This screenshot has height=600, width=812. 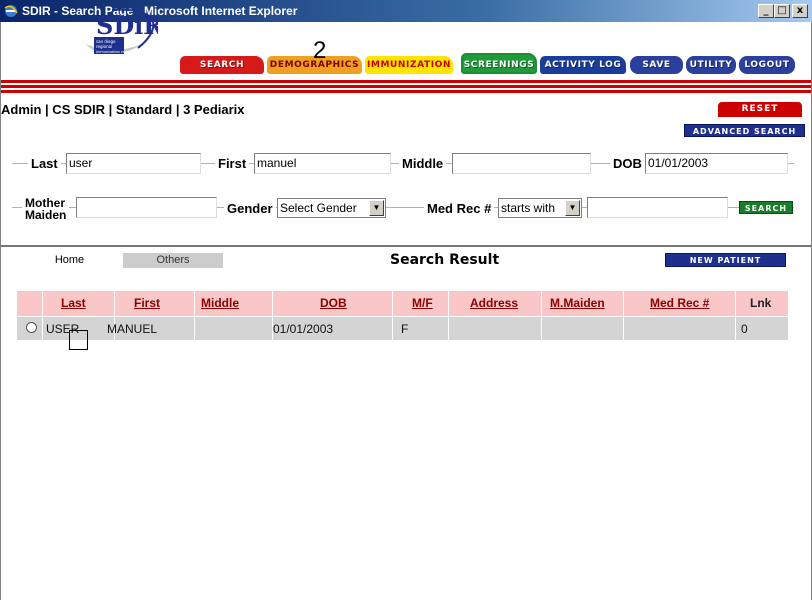 I want to click on svg-text: immunization registry, so click(x=115, y=52).